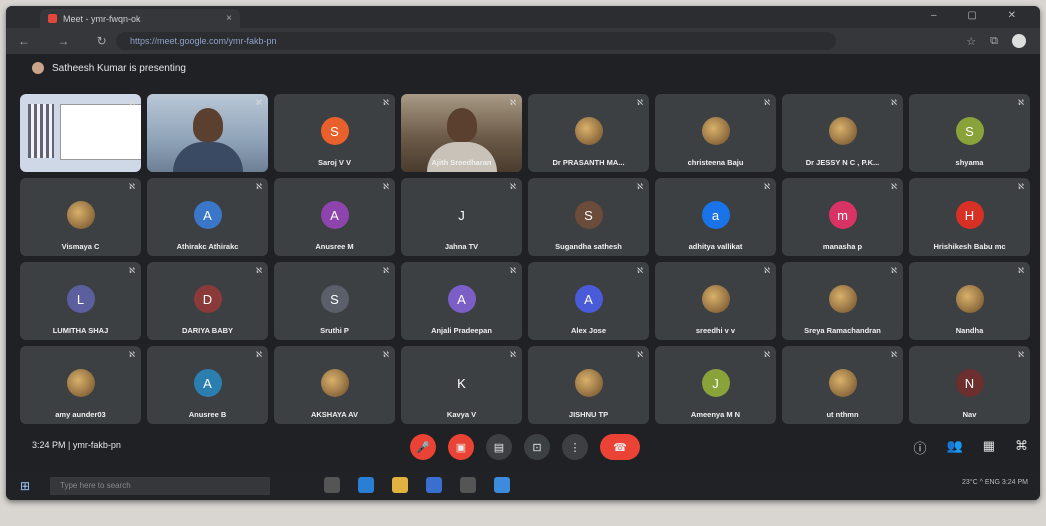  I want to click on participant-initial-avatar: J, so click(461, 215).